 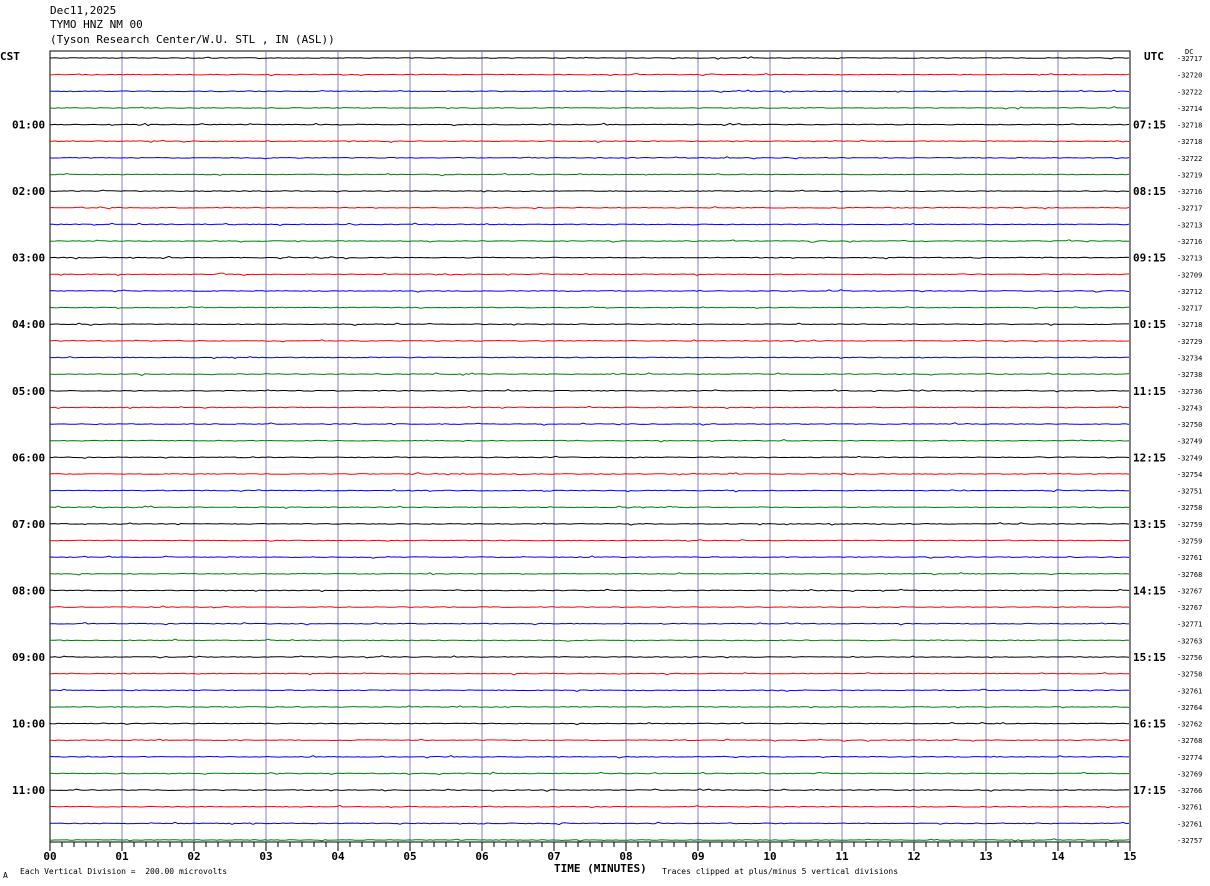 I want to click on x-tick-label: 01, so click(x=122, y=856).